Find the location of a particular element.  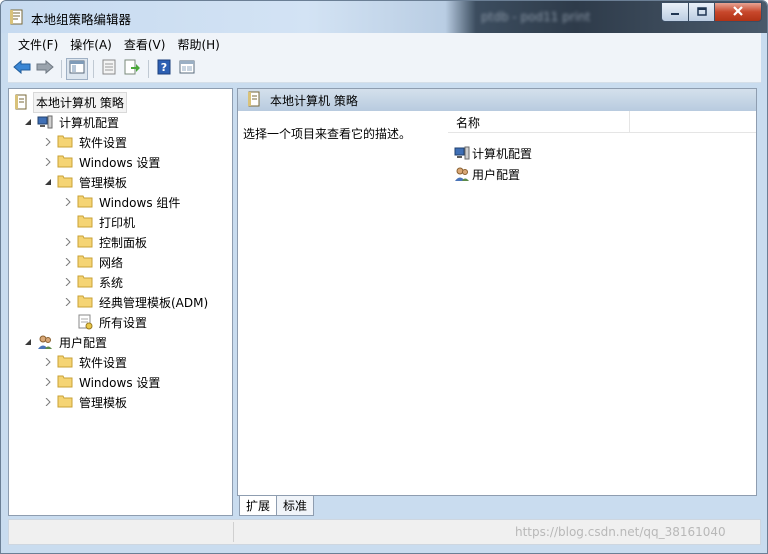

tab-extended: 扩展 is located at coordinates (258, 506).